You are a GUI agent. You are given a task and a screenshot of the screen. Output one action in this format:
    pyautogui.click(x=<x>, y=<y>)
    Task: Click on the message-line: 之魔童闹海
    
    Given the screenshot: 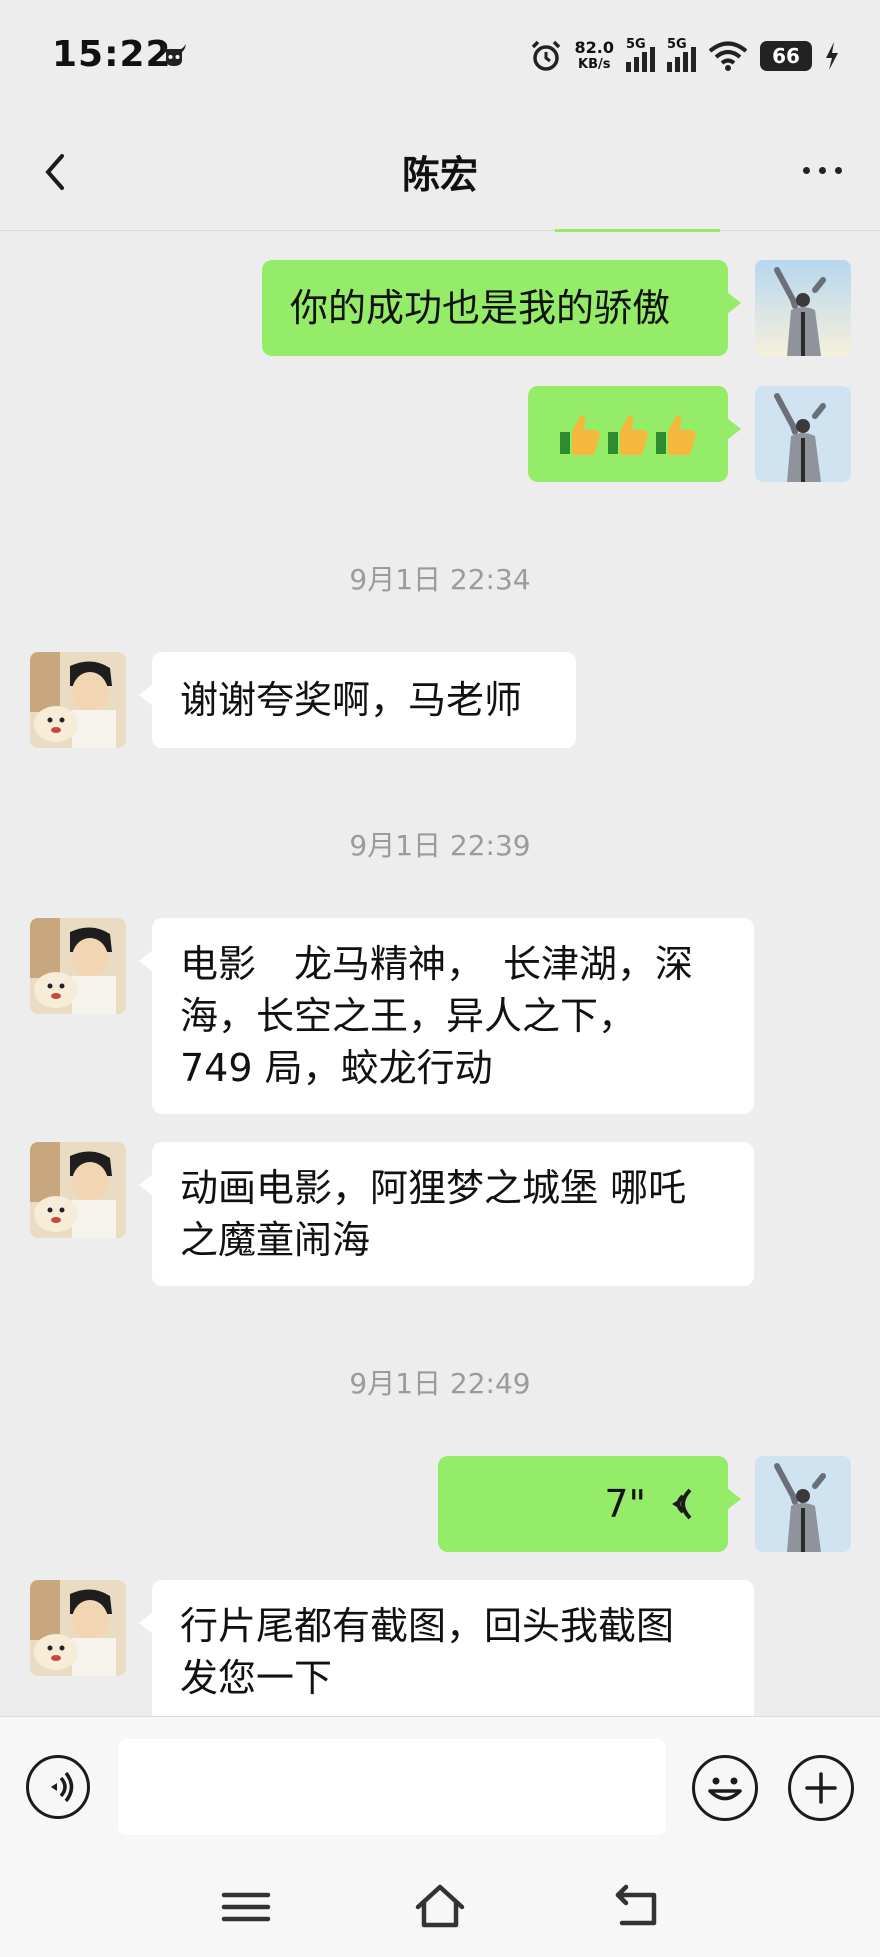 What is the action you would take?
    pyautogui.click(x=275, y=1240)
    